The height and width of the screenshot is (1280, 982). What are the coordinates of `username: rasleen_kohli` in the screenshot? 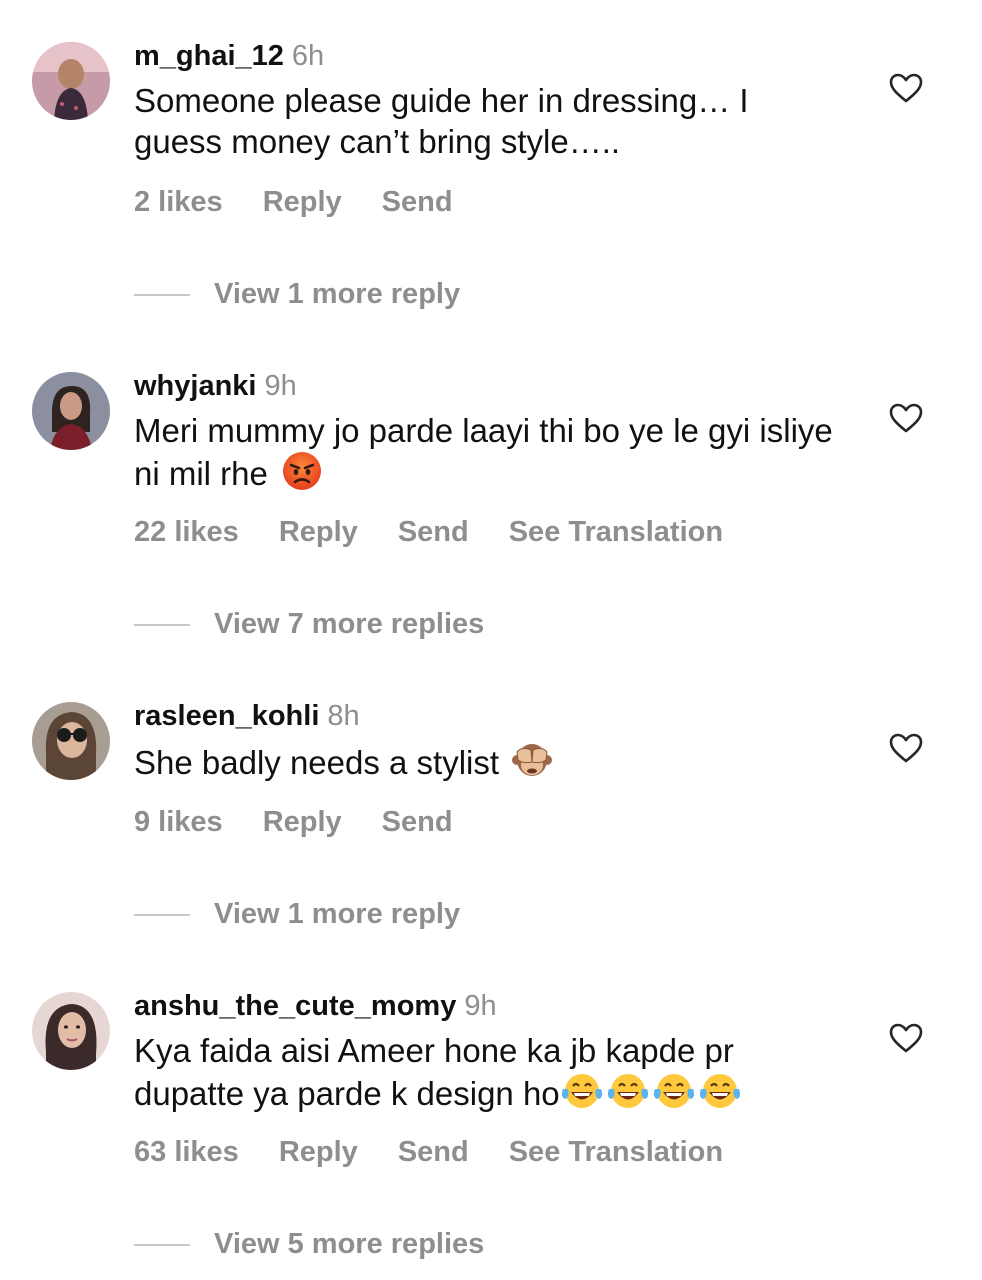 It's located at (226, 716).